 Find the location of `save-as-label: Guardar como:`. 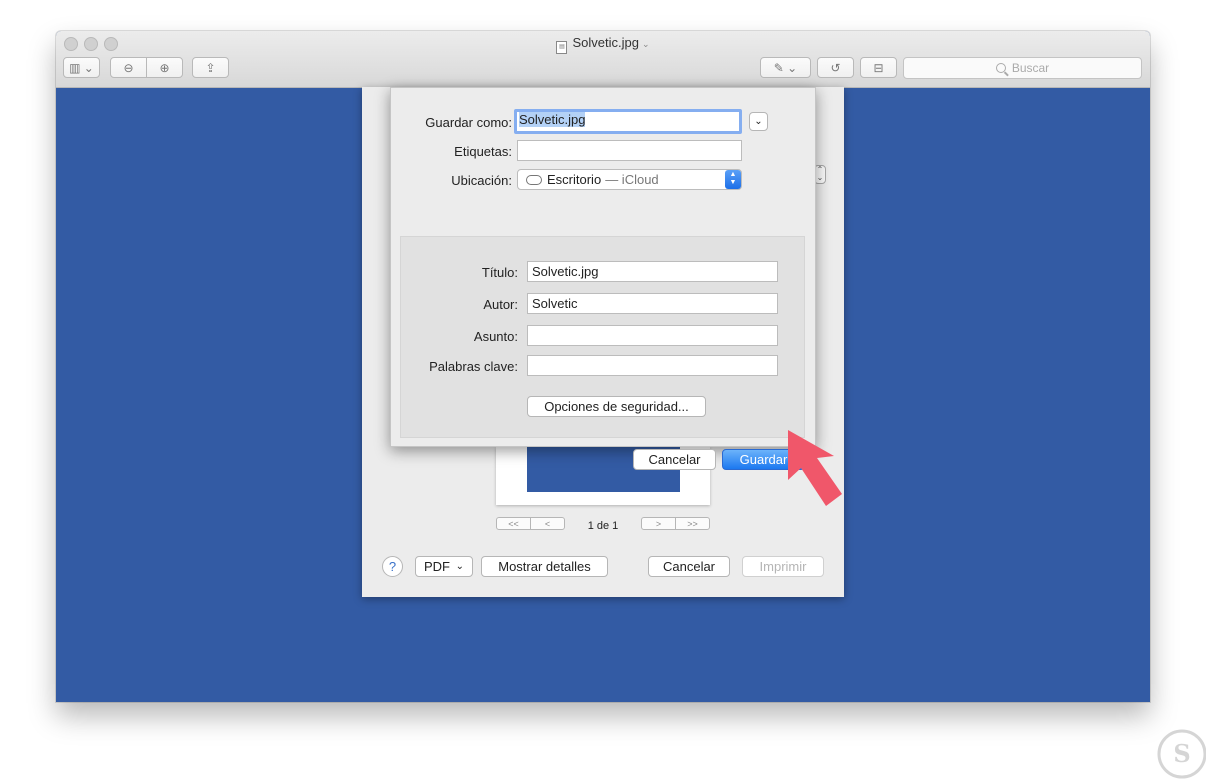

save-as-label: Guardar como: is located at coordinates (468, 122).